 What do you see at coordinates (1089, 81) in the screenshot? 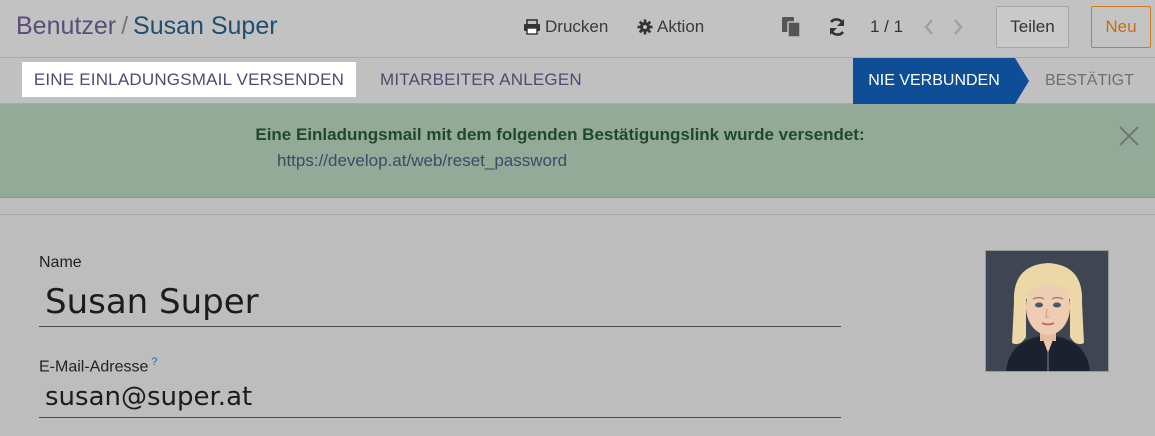
I see `stage-confirmed: BESTÄTIGT` at bounding box center [1089, 81].